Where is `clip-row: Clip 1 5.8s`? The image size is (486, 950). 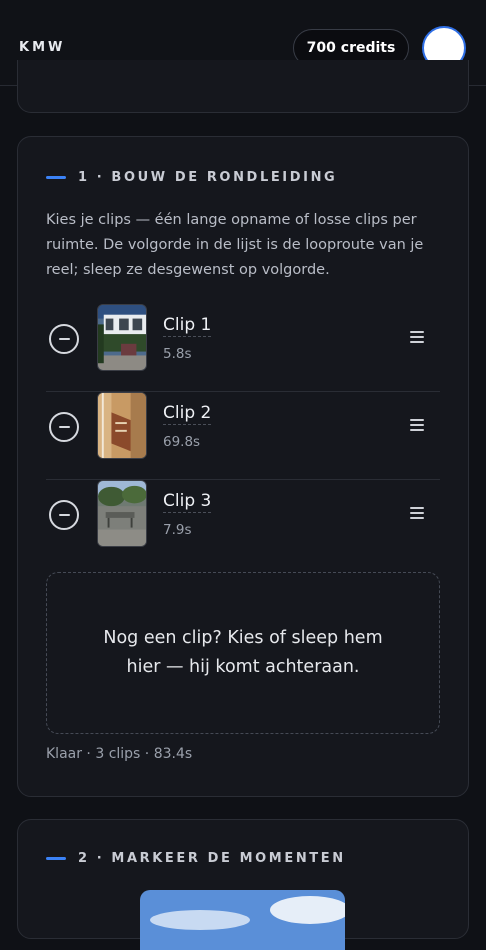 clip-row: Clip 1 5.8s is located at coordinates (243, 348).